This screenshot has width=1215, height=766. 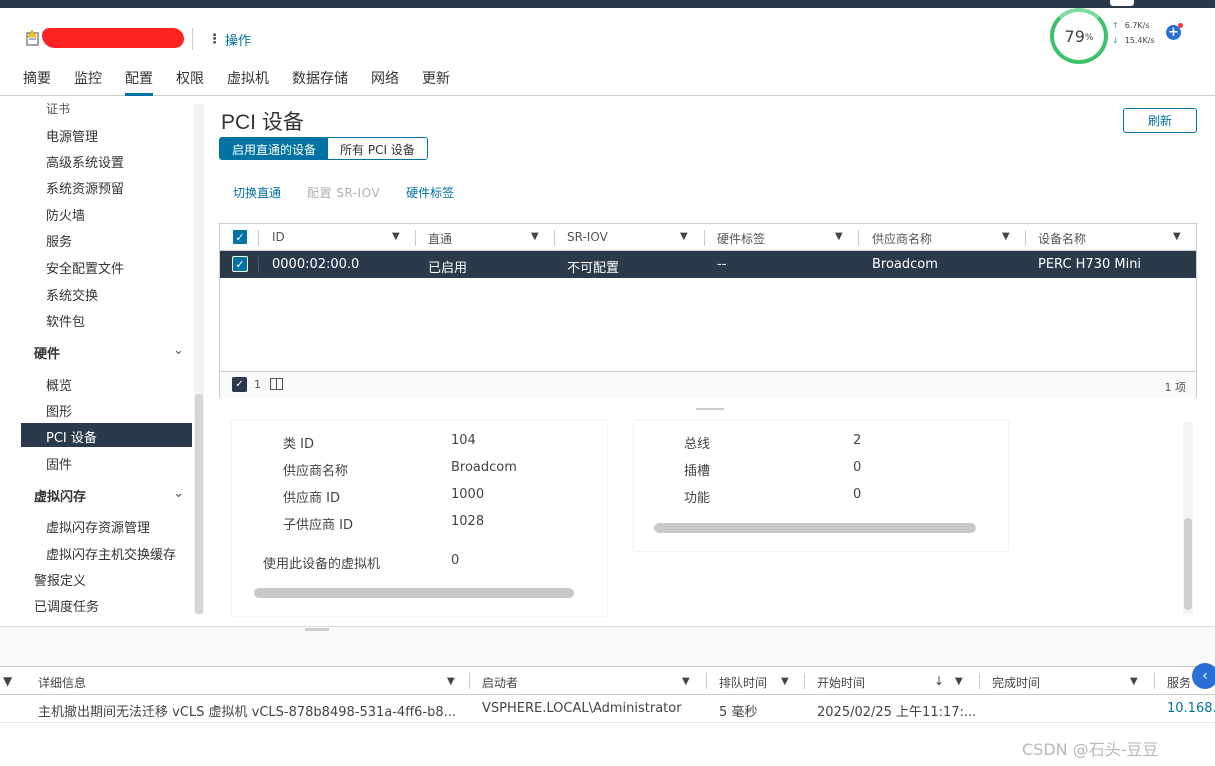 I want to click on split-handle, so click(x=710, y=409).